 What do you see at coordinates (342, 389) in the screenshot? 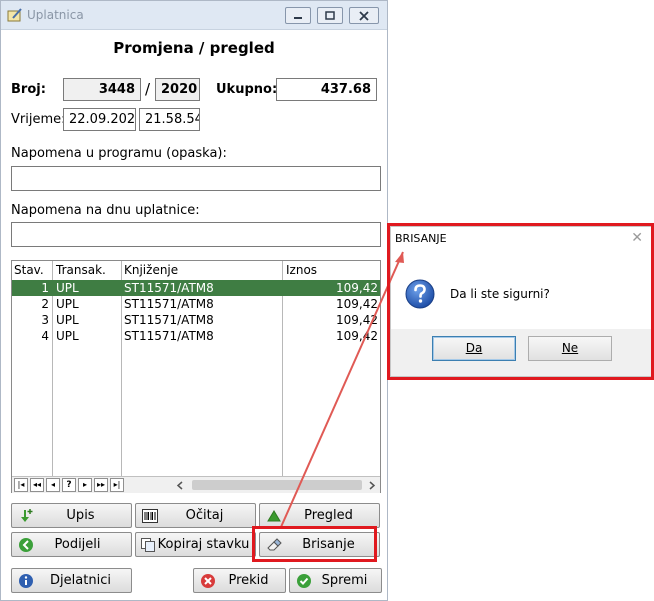
I see `annotation-arrow` at bounding box center [342, 389].